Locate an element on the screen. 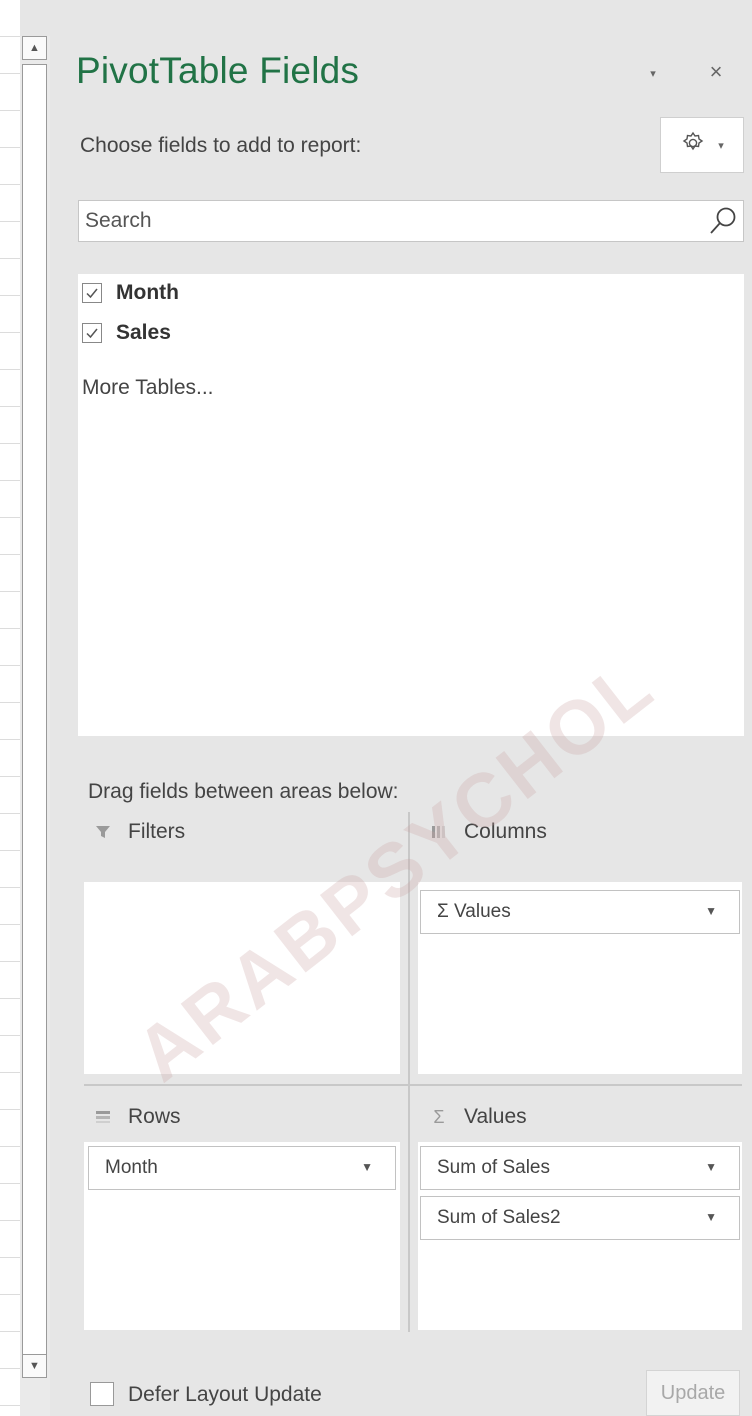 This screenshot has height=1416, width=752. scrollbar-track is located at coordinates (34, 714).